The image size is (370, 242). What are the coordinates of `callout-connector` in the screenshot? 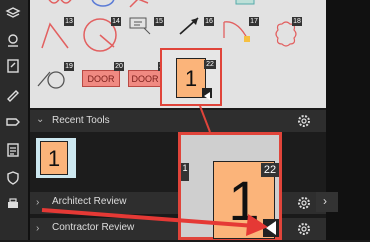 It's located at (205, 119).